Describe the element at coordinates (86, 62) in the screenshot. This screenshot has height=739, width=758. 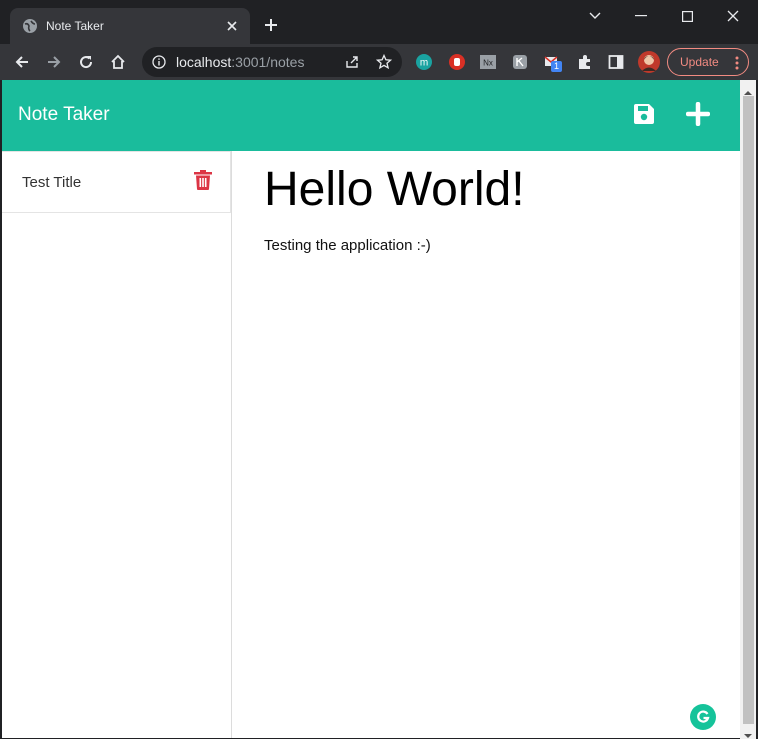
I see `reload-button` at that location.